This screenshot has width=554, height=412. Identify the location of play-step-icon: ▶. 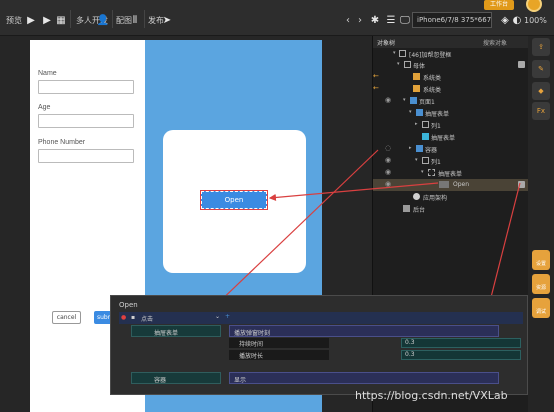
(47, 20).